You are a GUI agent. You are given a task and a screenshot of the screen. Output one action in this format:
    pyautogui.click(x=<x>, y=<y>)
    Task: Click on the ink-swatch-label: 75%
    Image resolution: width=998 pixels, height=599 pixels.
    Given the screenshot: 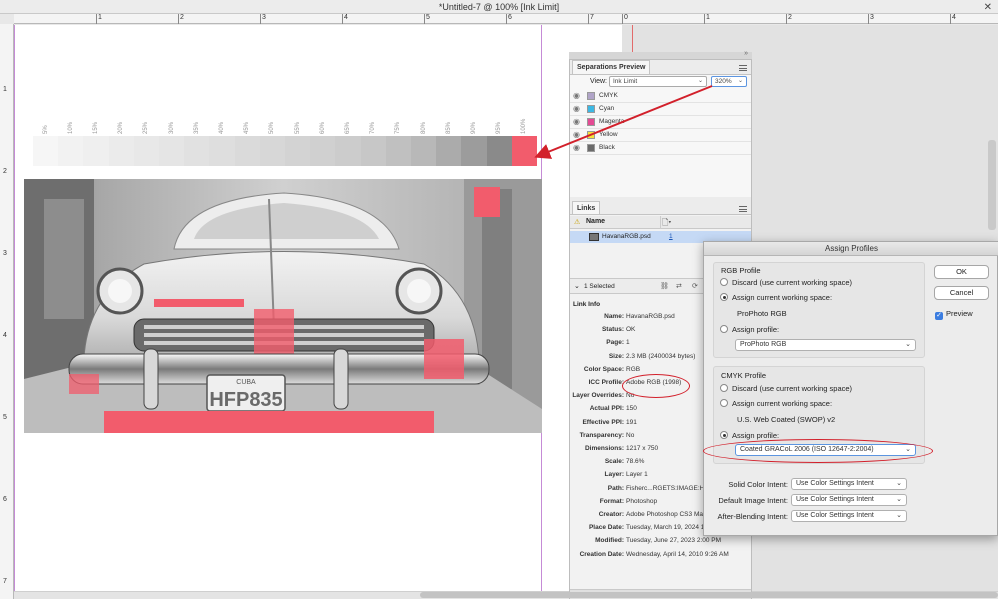 What is the action you would take?
    pyautogui.click(x=398, y=127)
    